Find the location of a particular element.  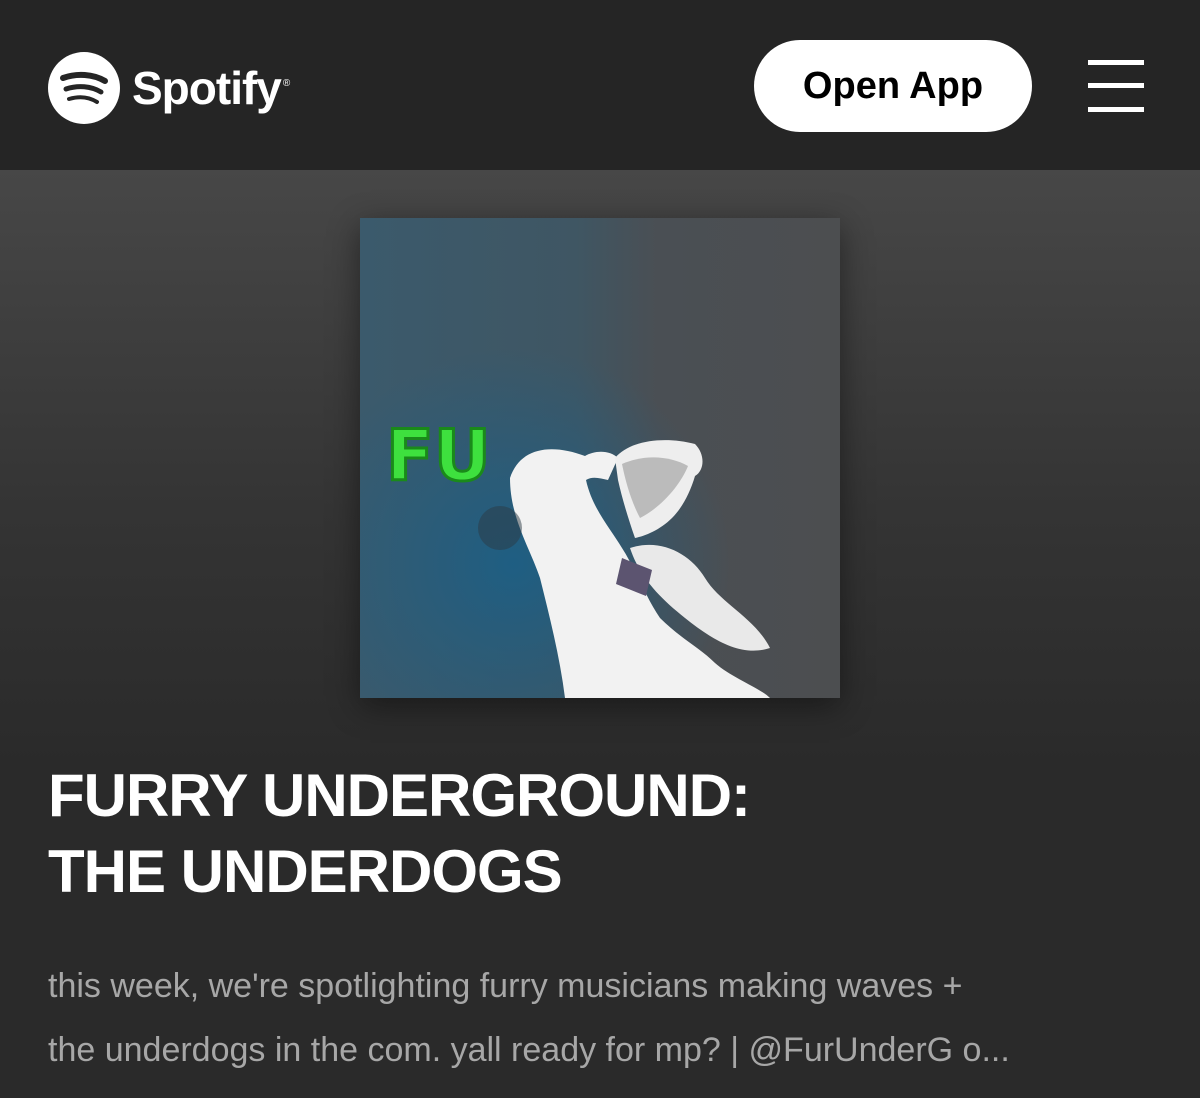

title-line-1: FURRY UNDERGROUND: is located at coordinates (399, 795).